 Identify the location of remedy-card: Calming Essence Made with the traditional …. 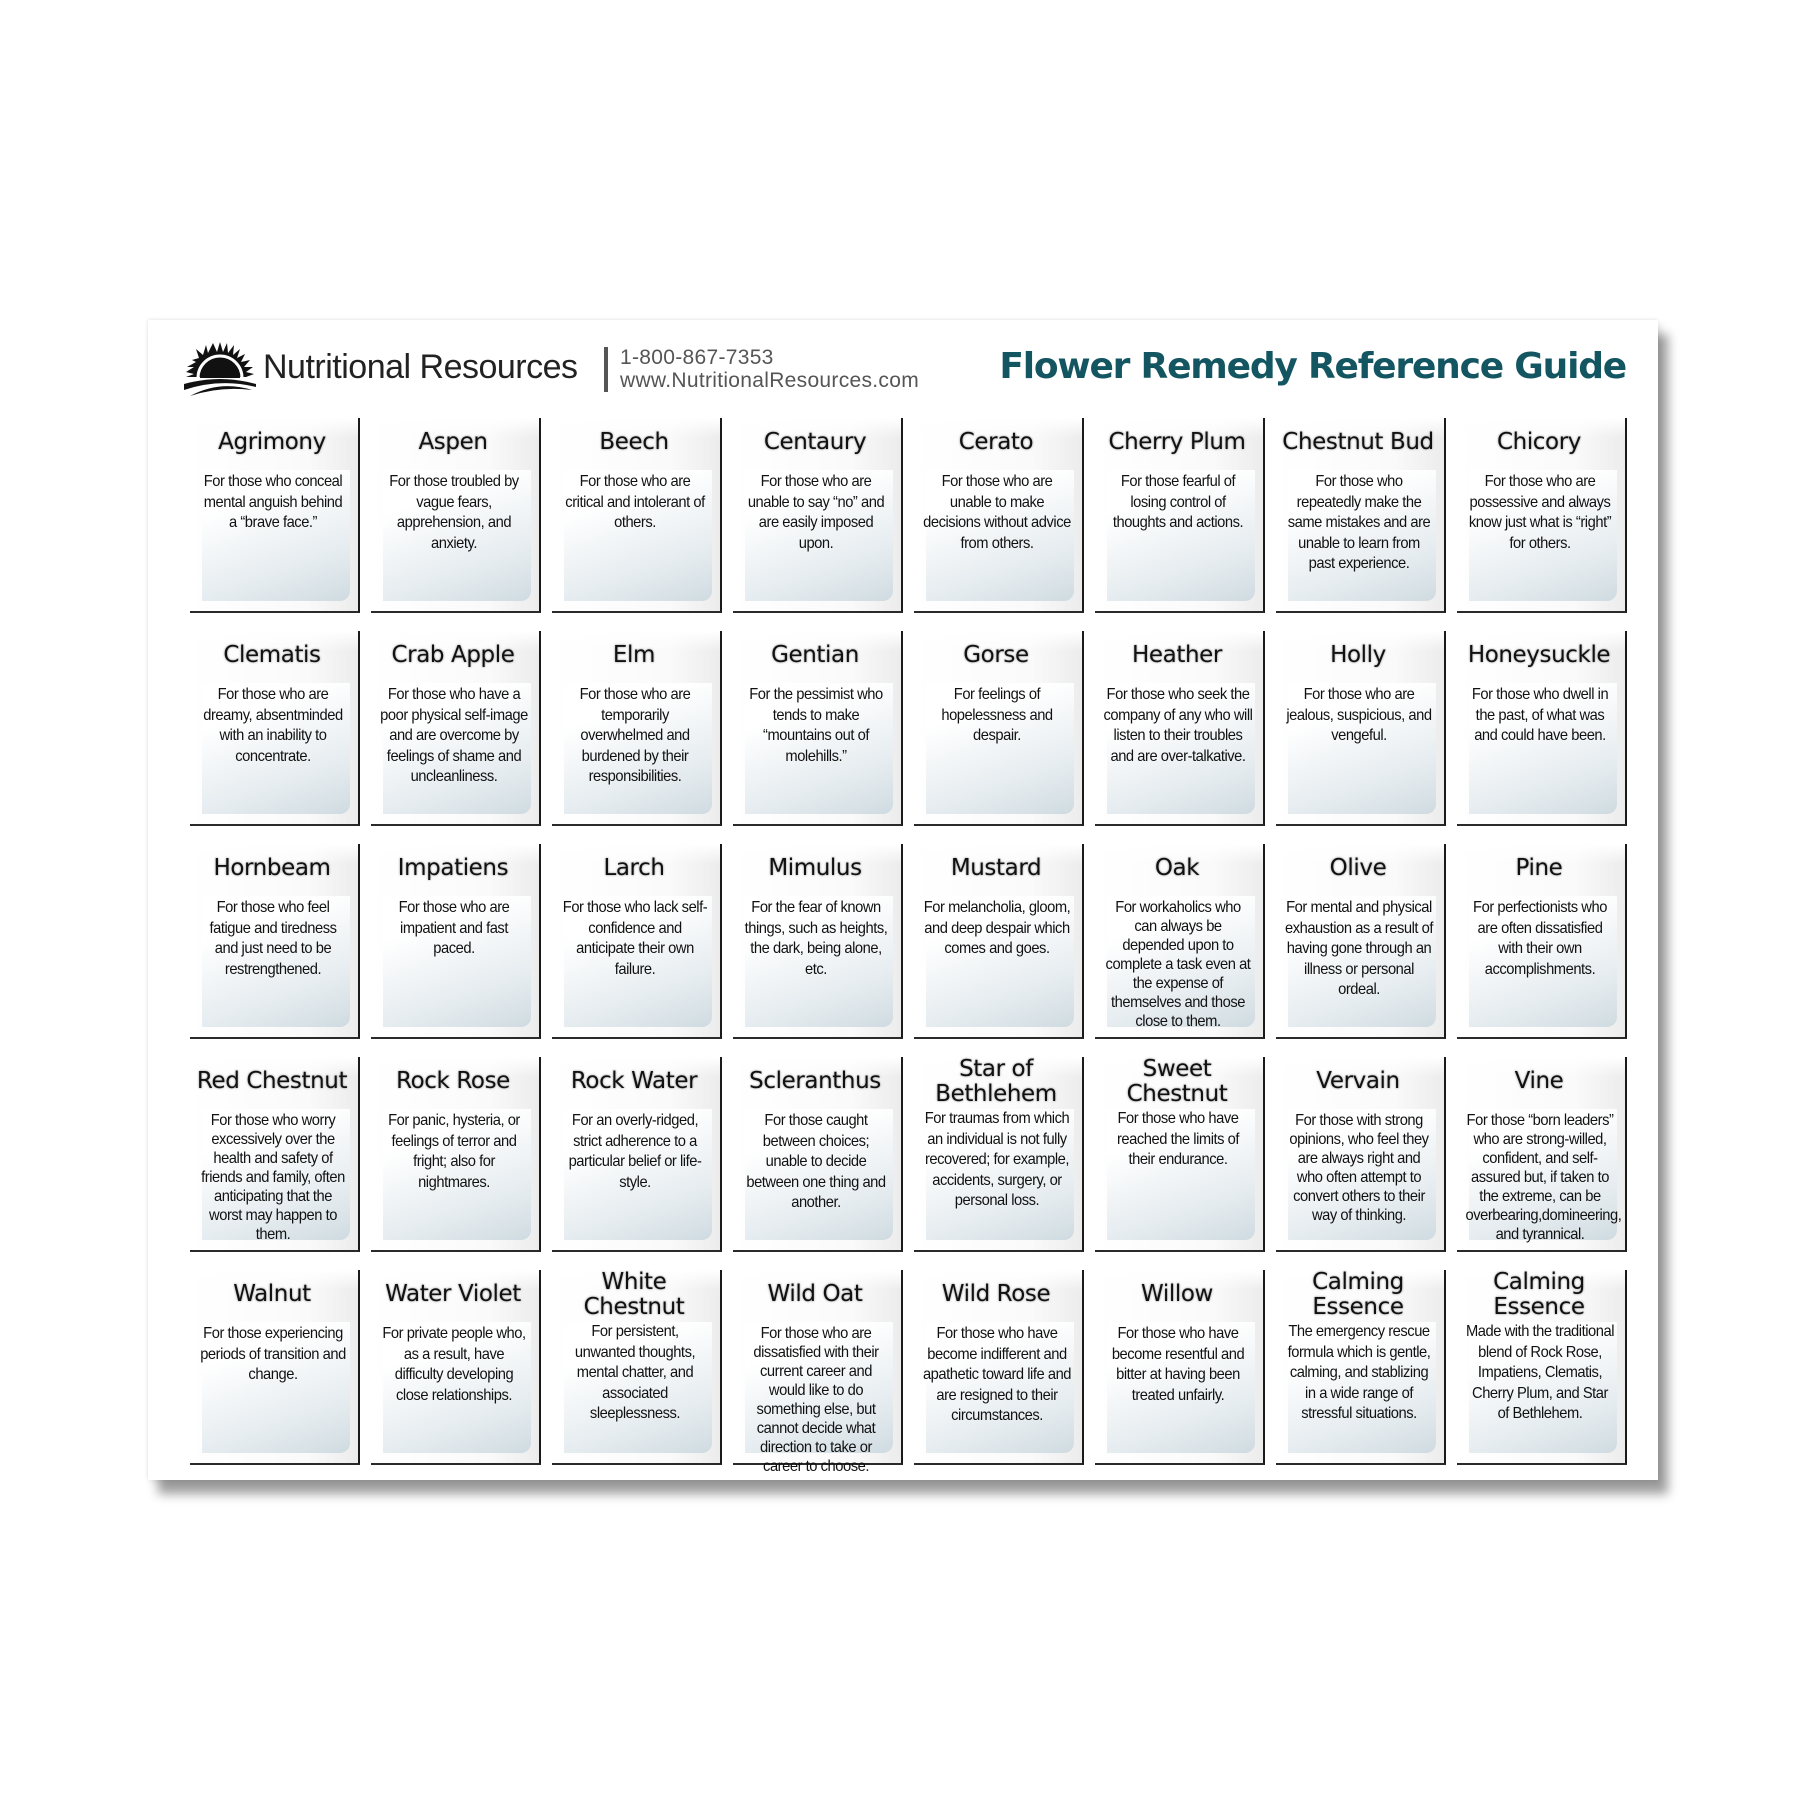
(1542, 1367).